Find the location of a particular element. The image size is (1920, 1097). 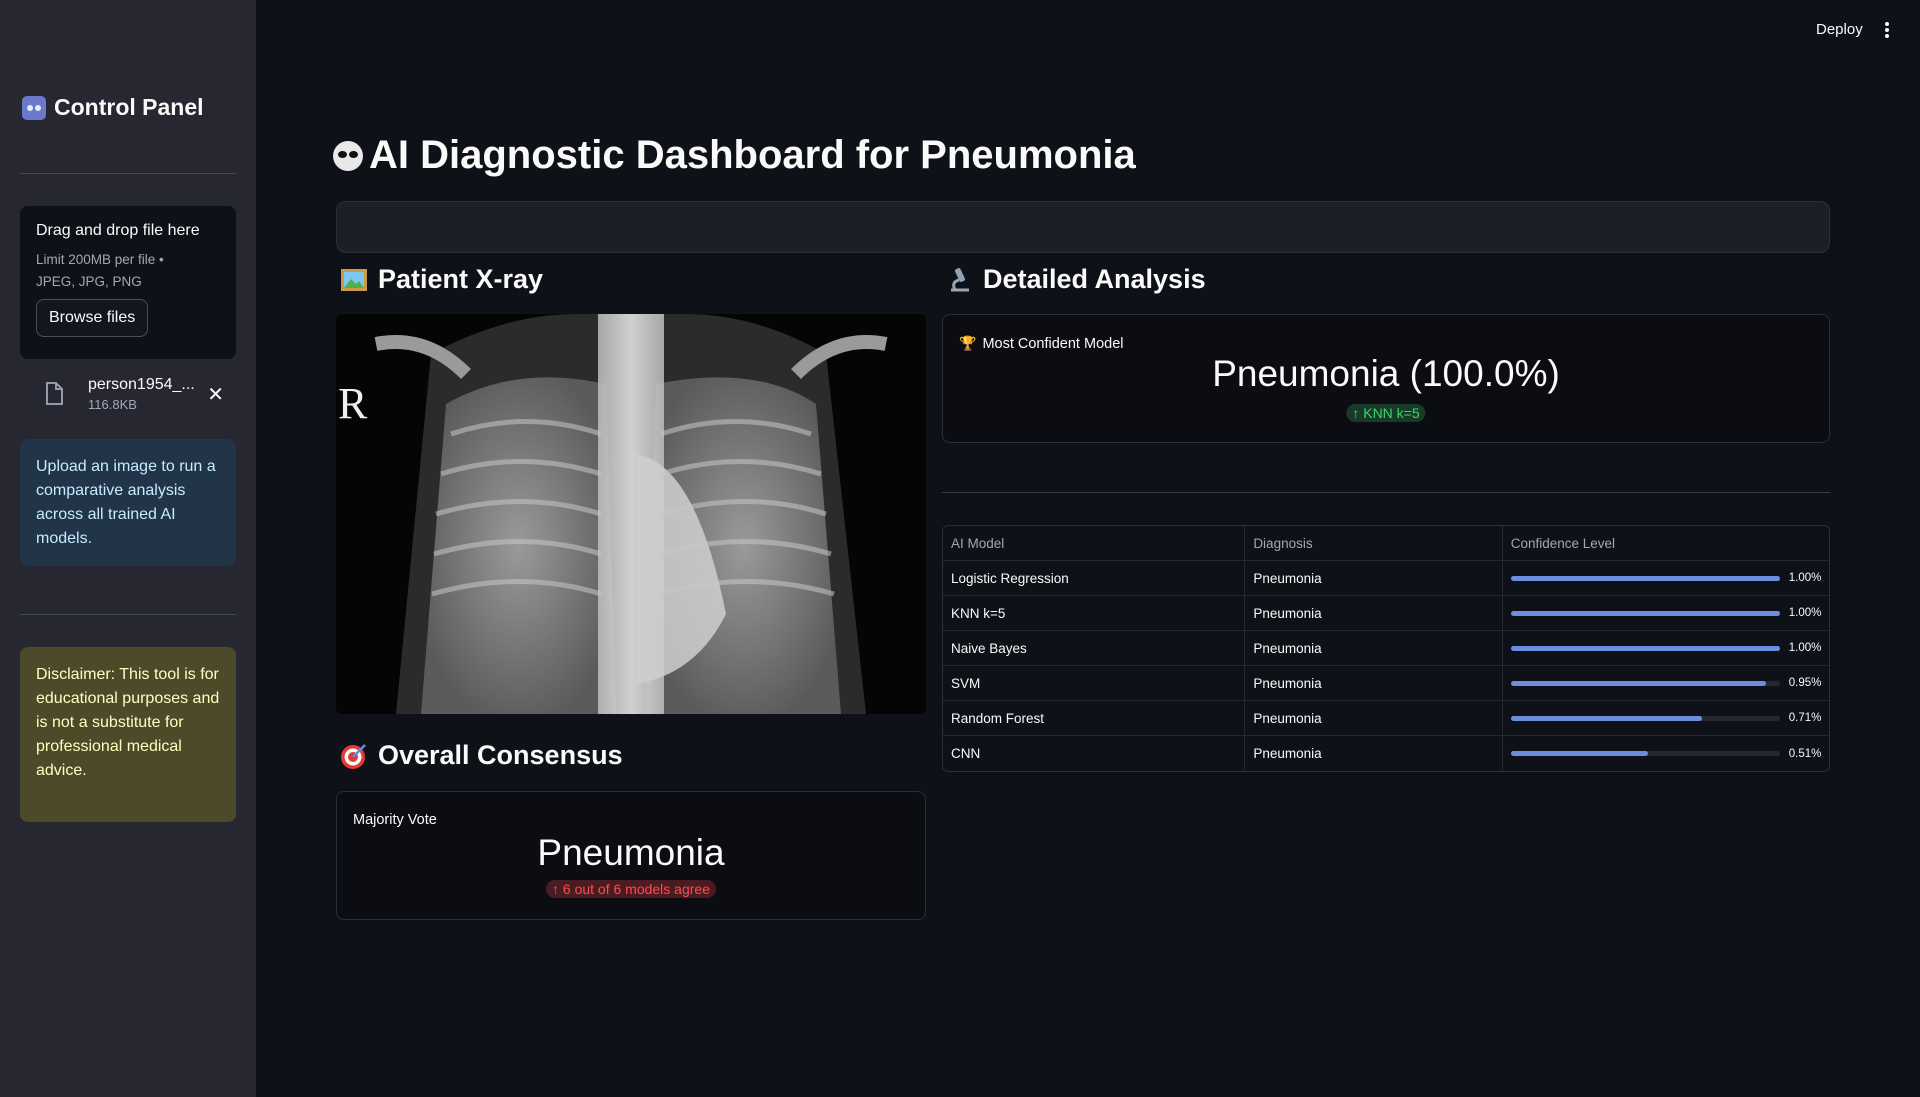

table-header-row: AI Model Diagnosis Confidence Level is located at coordinates (1386, 543).